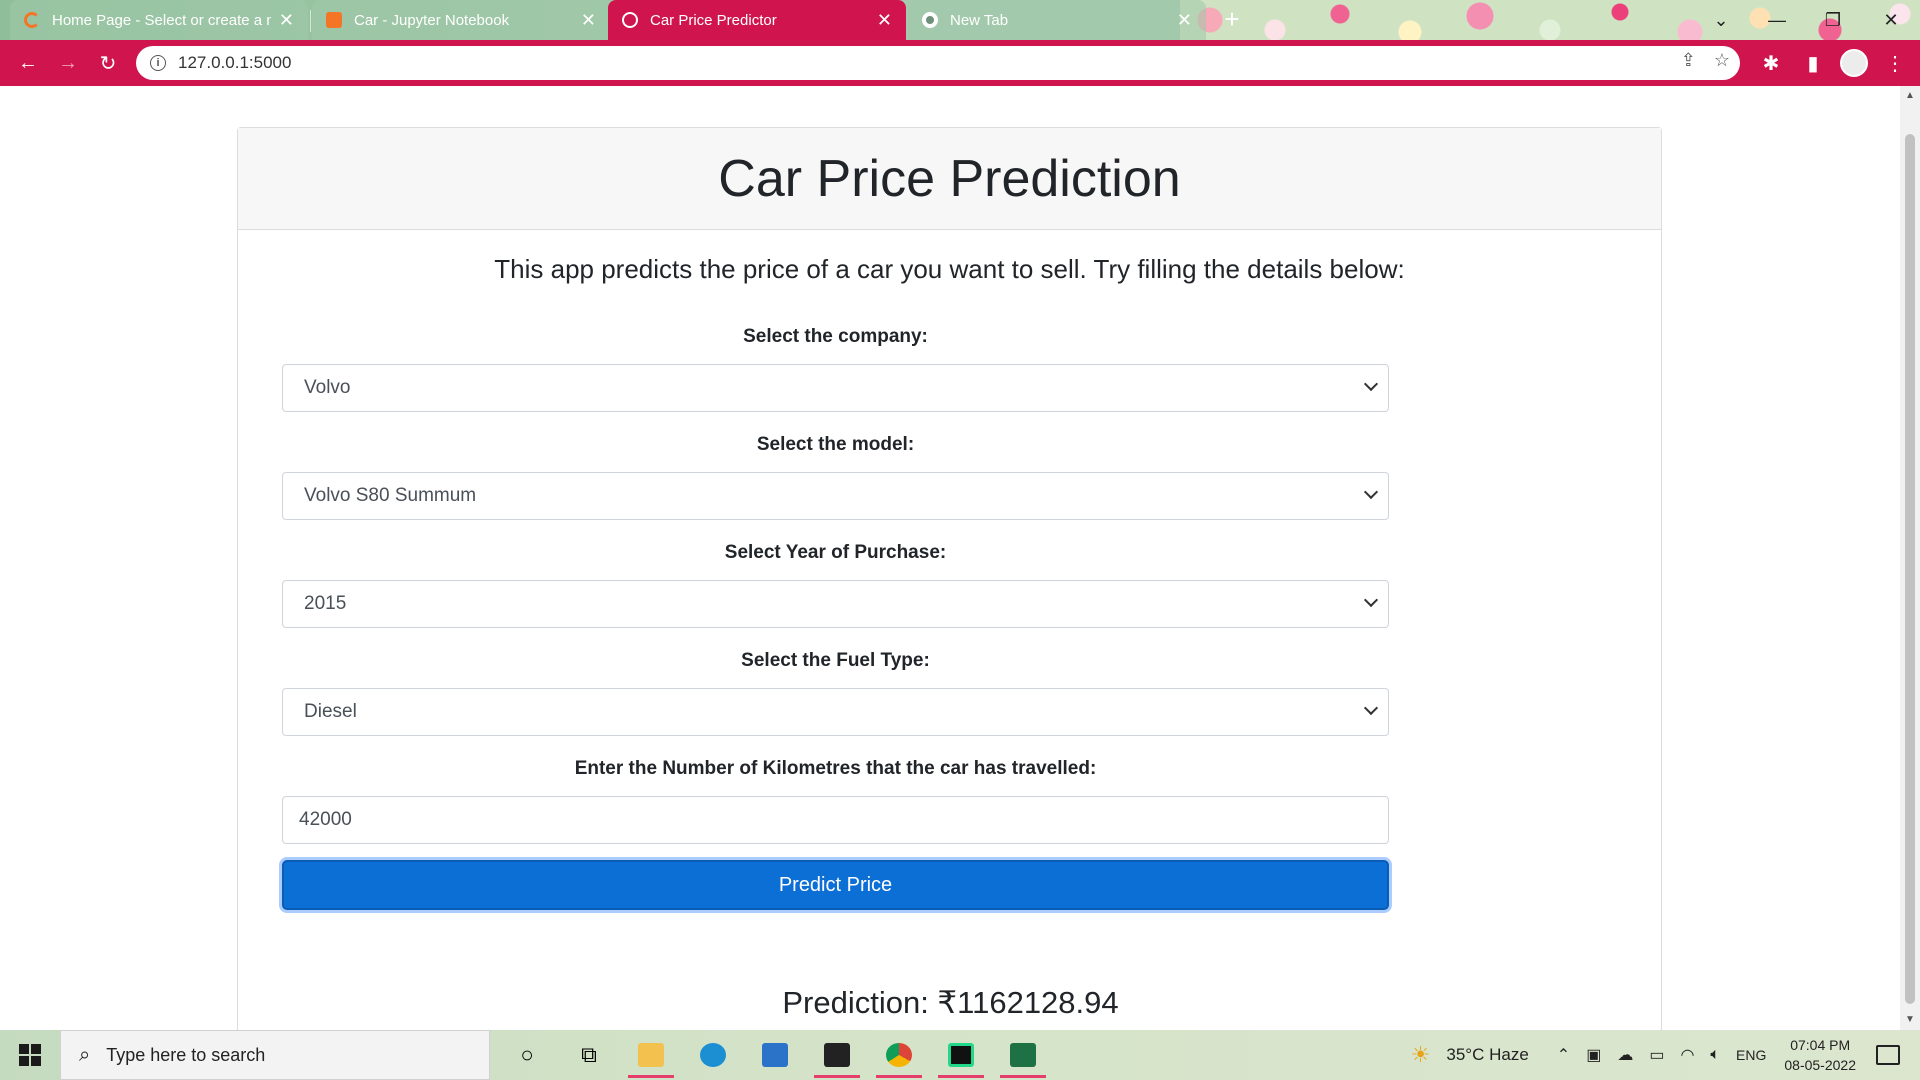  Describe the element at coordinates (835, 820) in the screenshot. I see `kilometres-input: 42000` at that location.